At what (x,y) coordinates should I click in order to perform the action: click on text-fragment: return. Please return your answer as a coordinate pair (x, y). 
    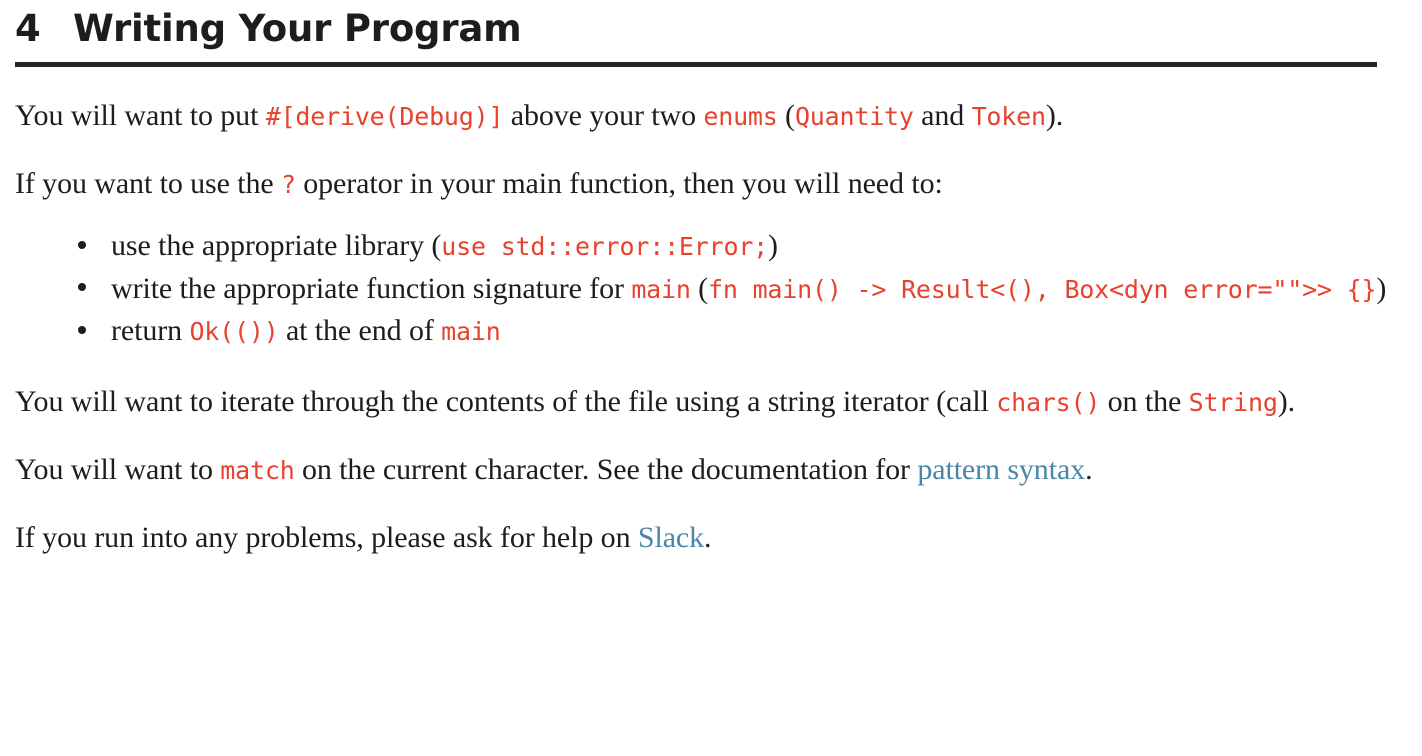
    Looking at the image, I should click on (150, 331).